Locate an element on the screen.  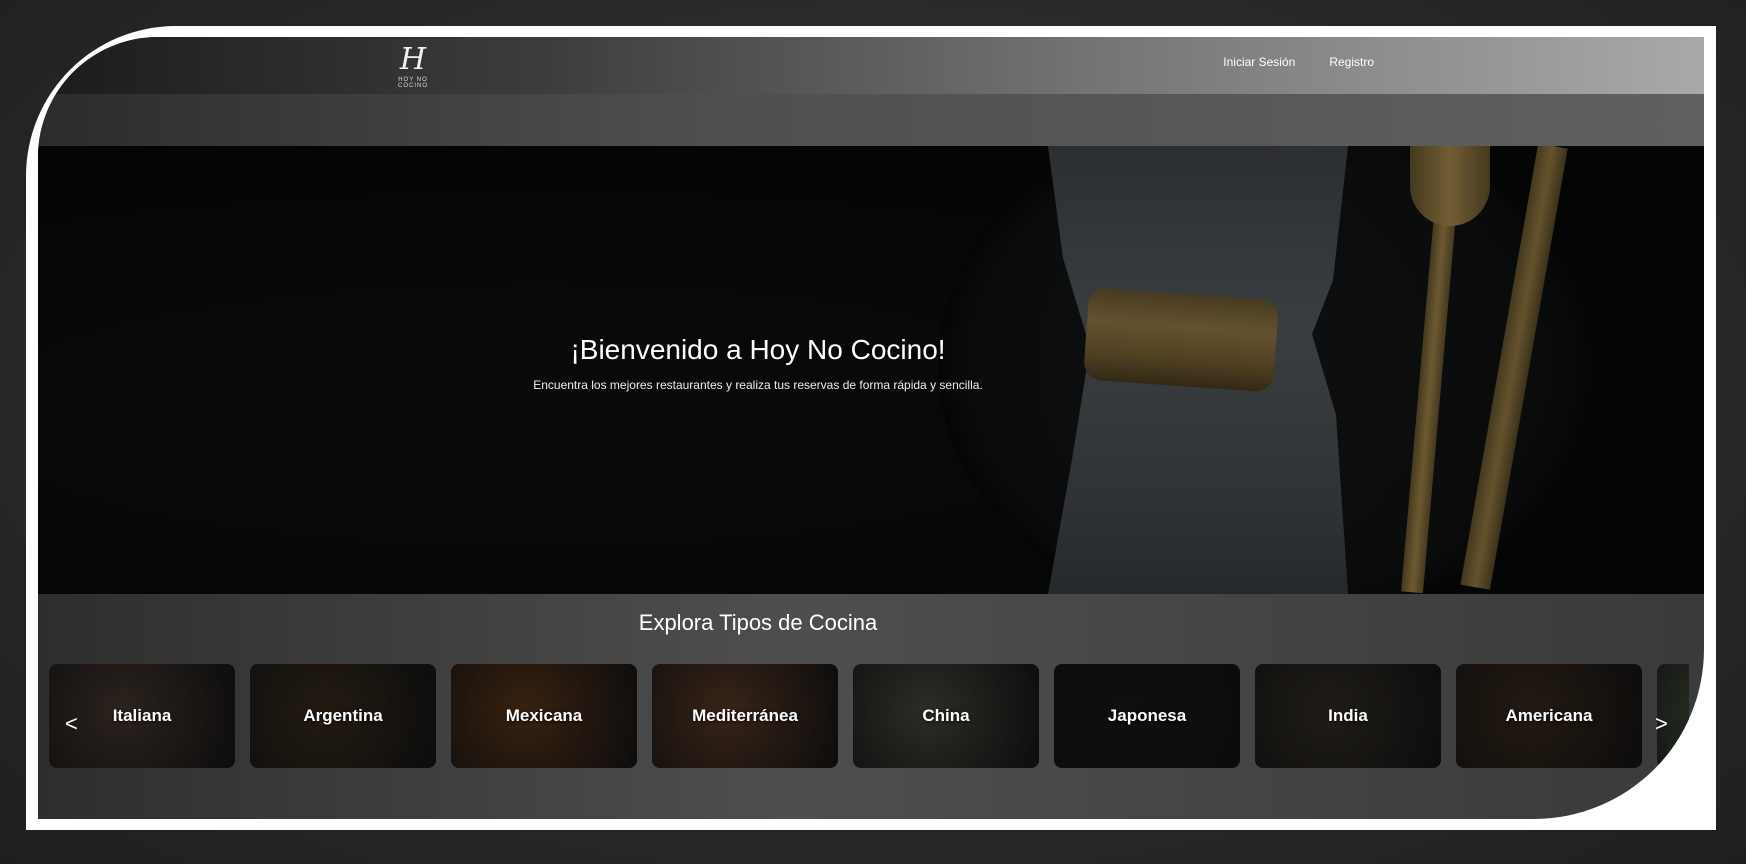
cuisine-section-title: Explora Tipos de Cocina is located at coordinates (758, 622).